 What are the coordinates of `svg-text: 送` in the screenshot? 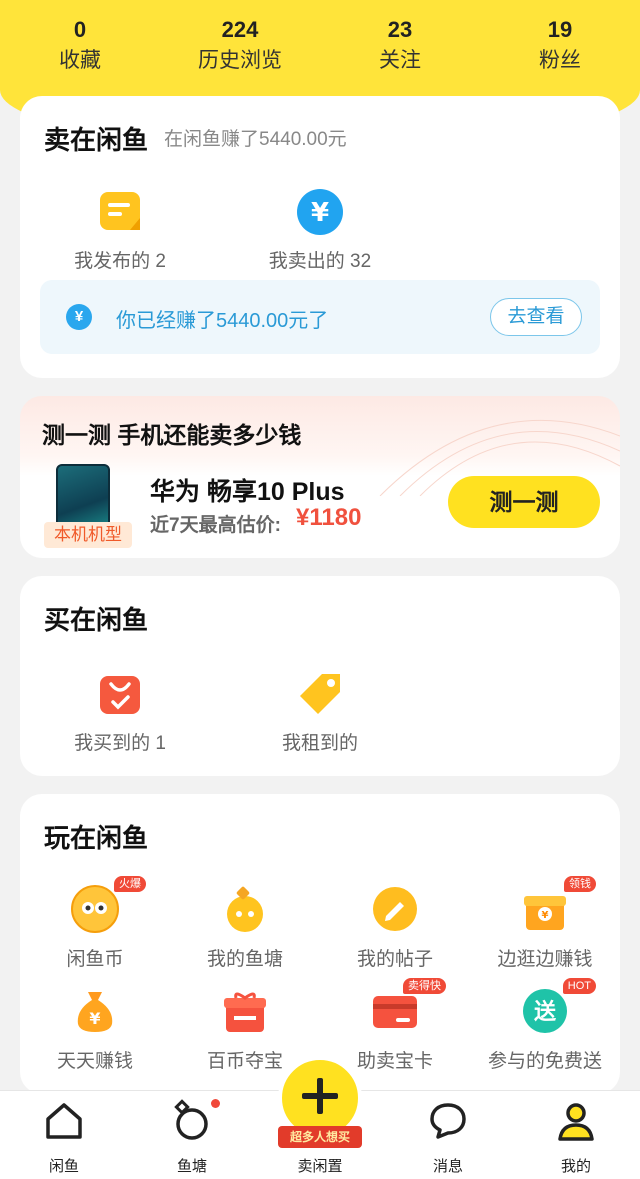 It's located at (545, 1012).